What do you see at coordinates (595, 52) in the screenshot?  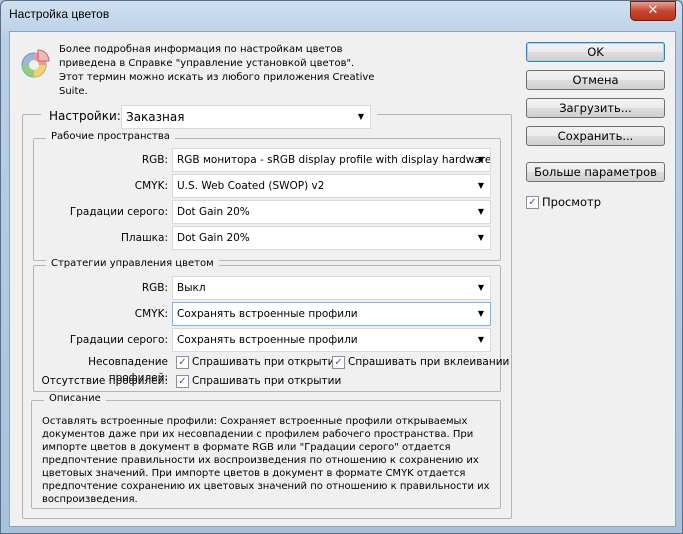 I see `ok-button: OK` at bounding box center [595, 52].